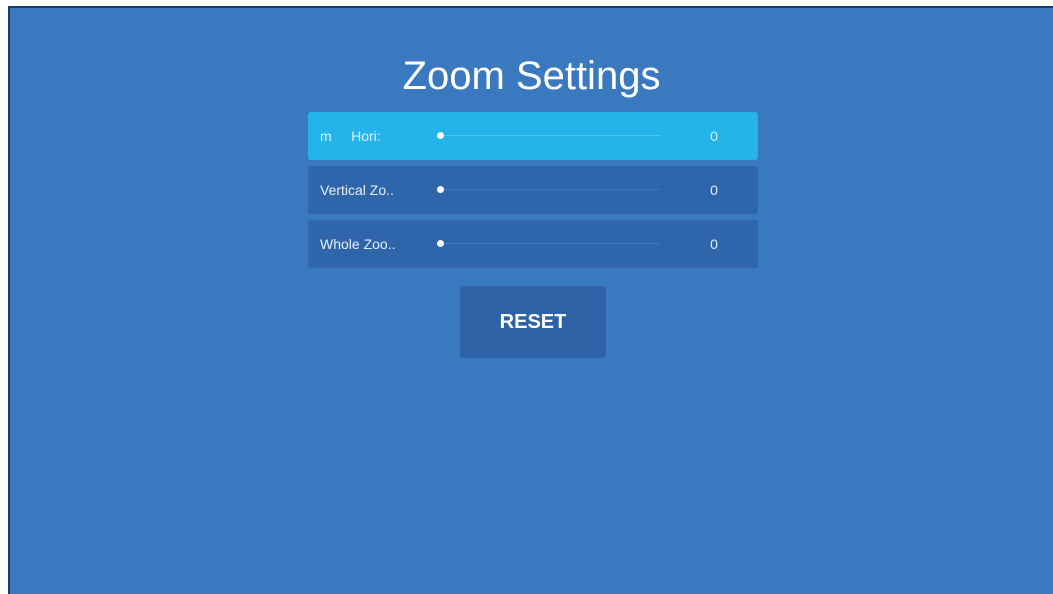 This screenshot has height=594, width=1053. Describe the element at coordinates (714, 190) in the screenshot. I see `vertical-zoom-value: 0` at that location.